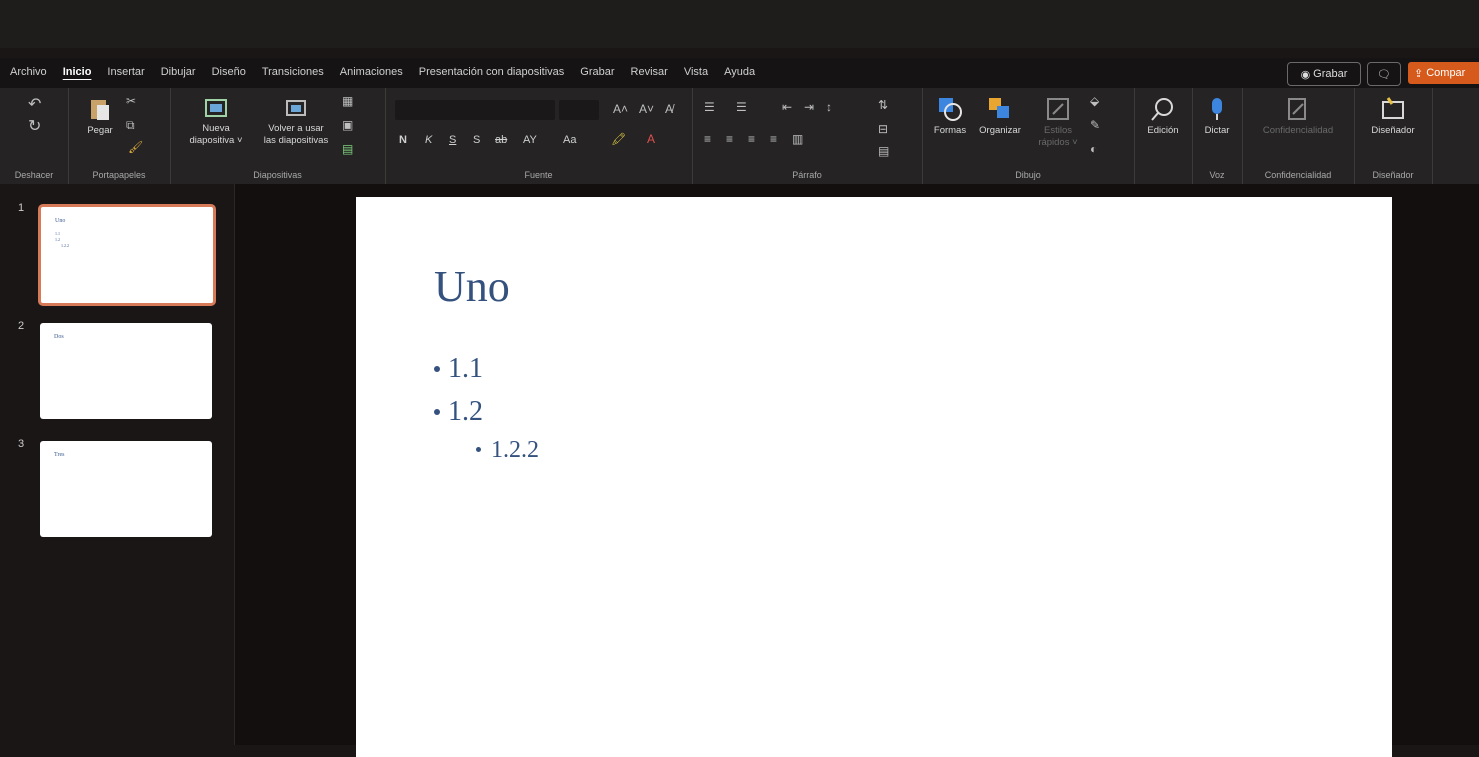  I want to click on bullet-text: 1.2.2, so click(515, 450).